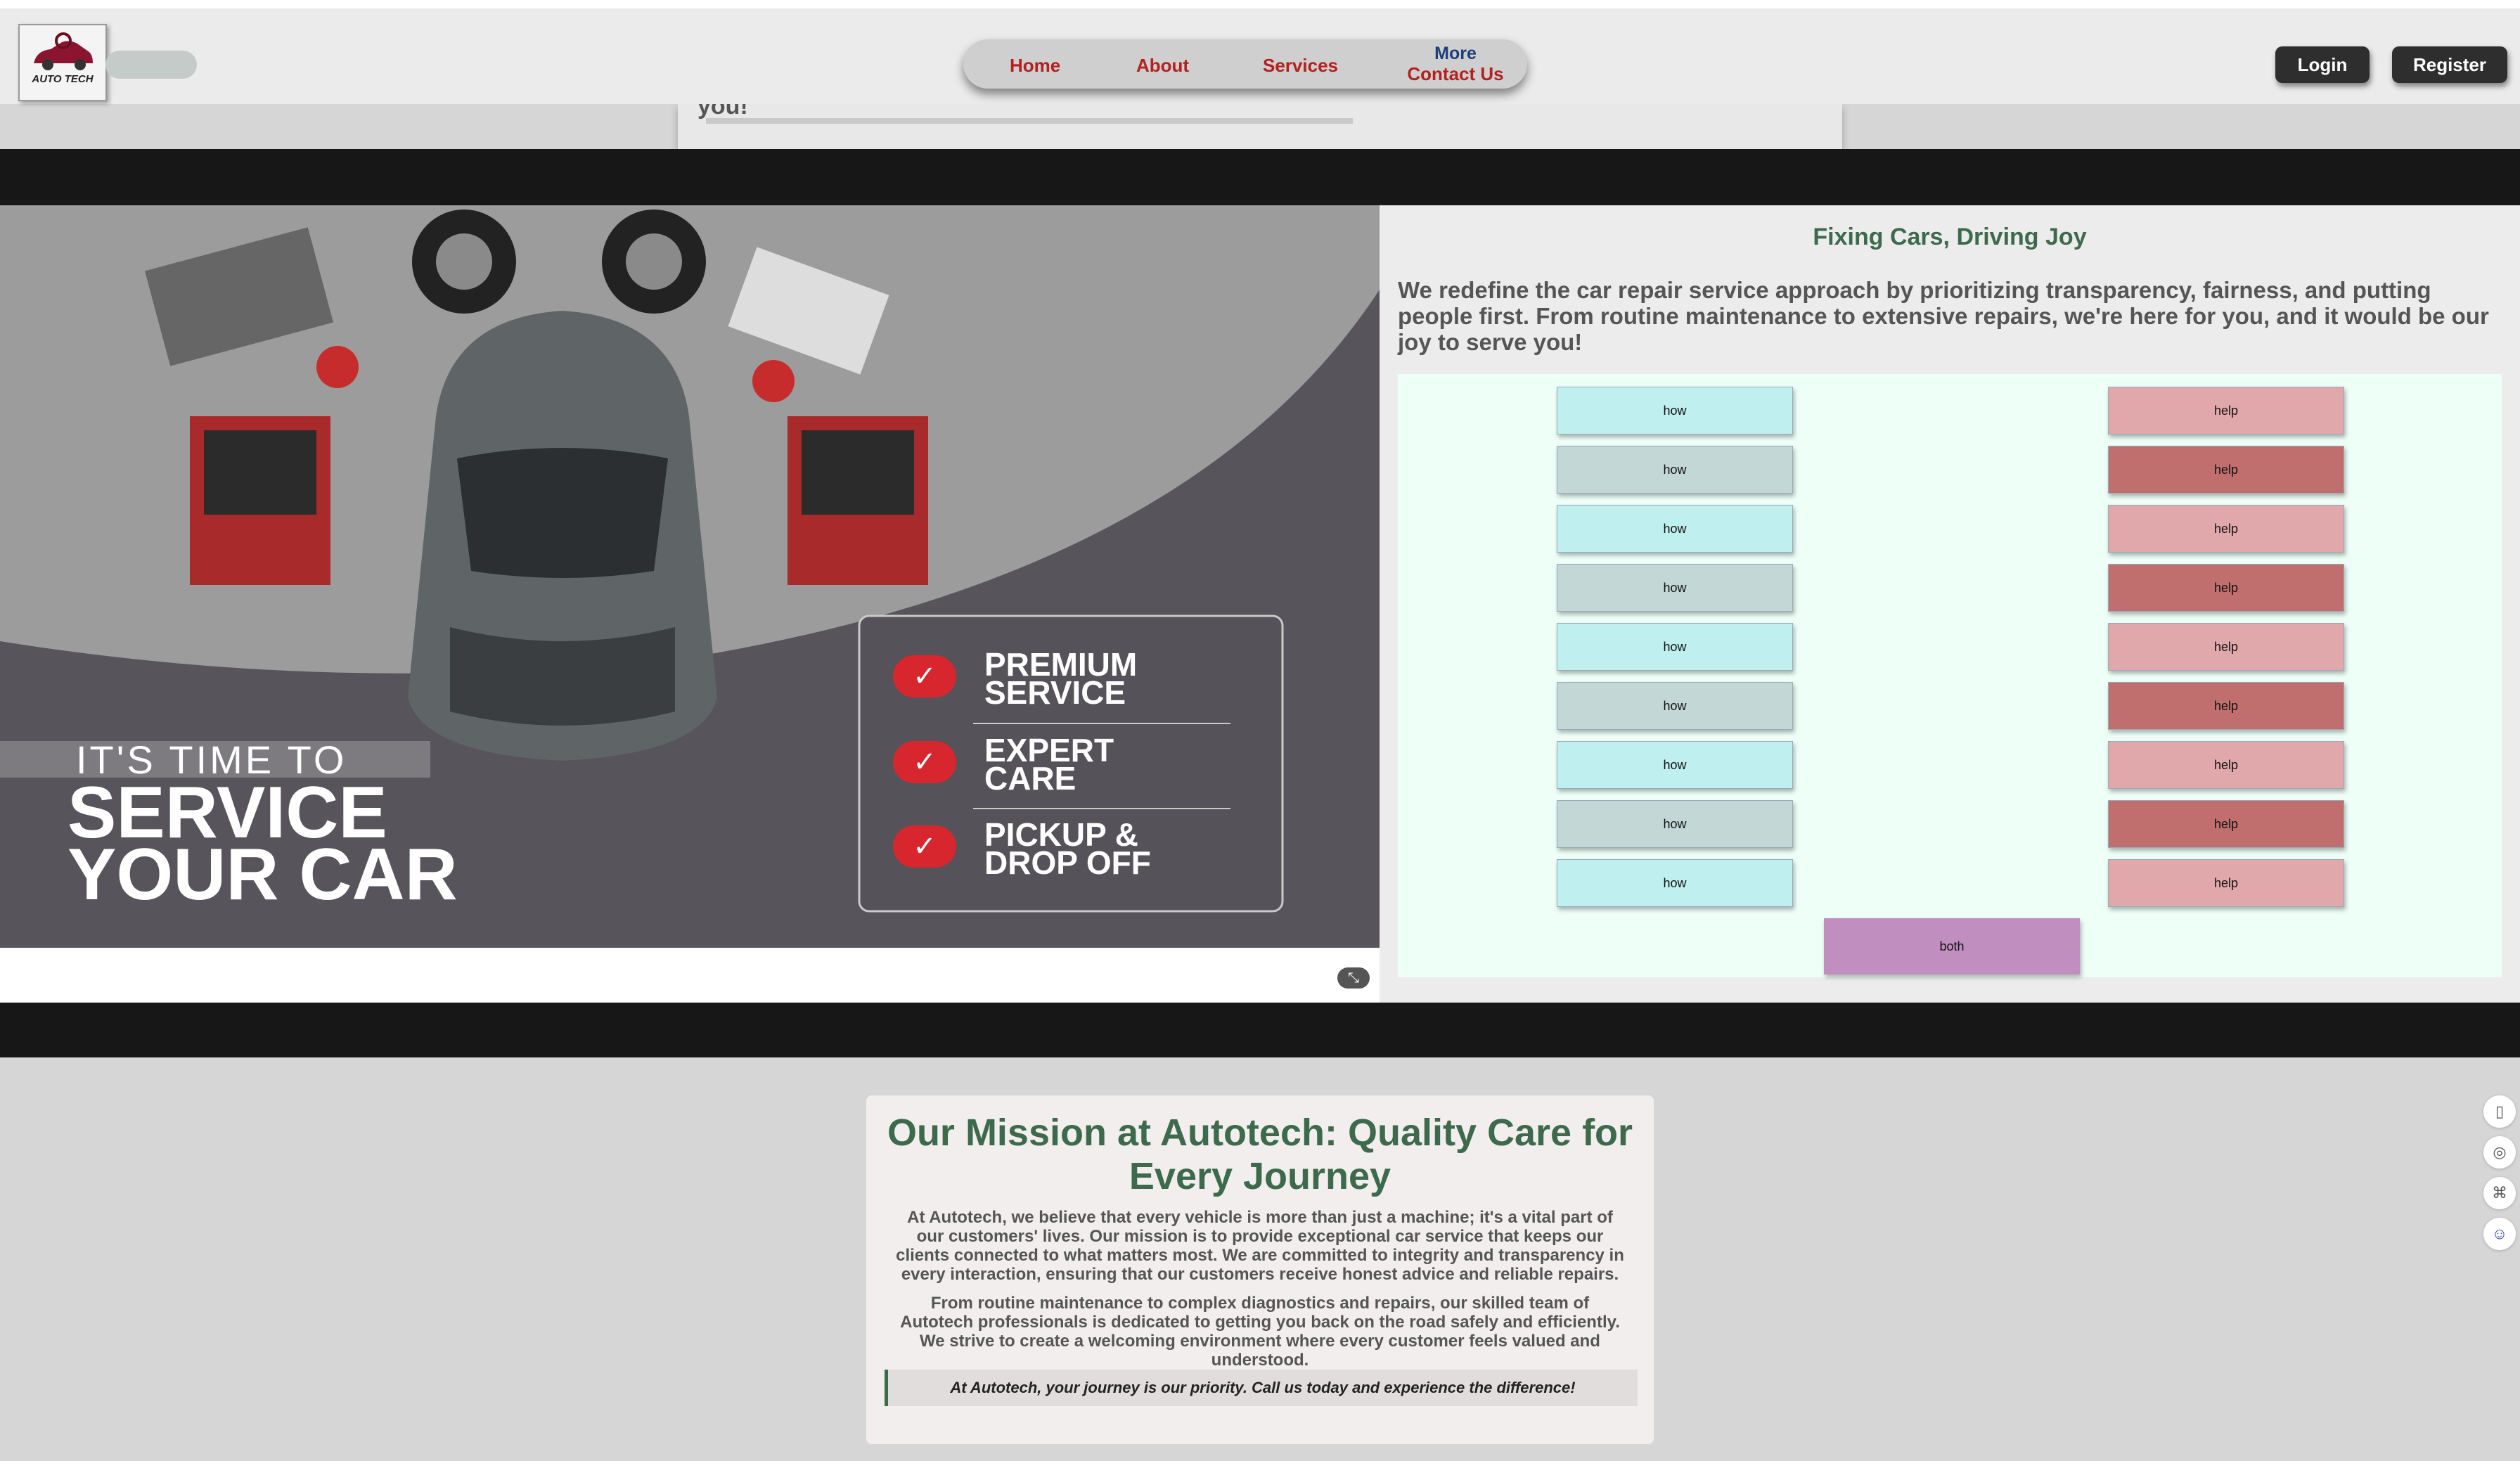  Describe the element at coordinates (1456, 54) in the screenshot. I see `nav-more: More` at that location.